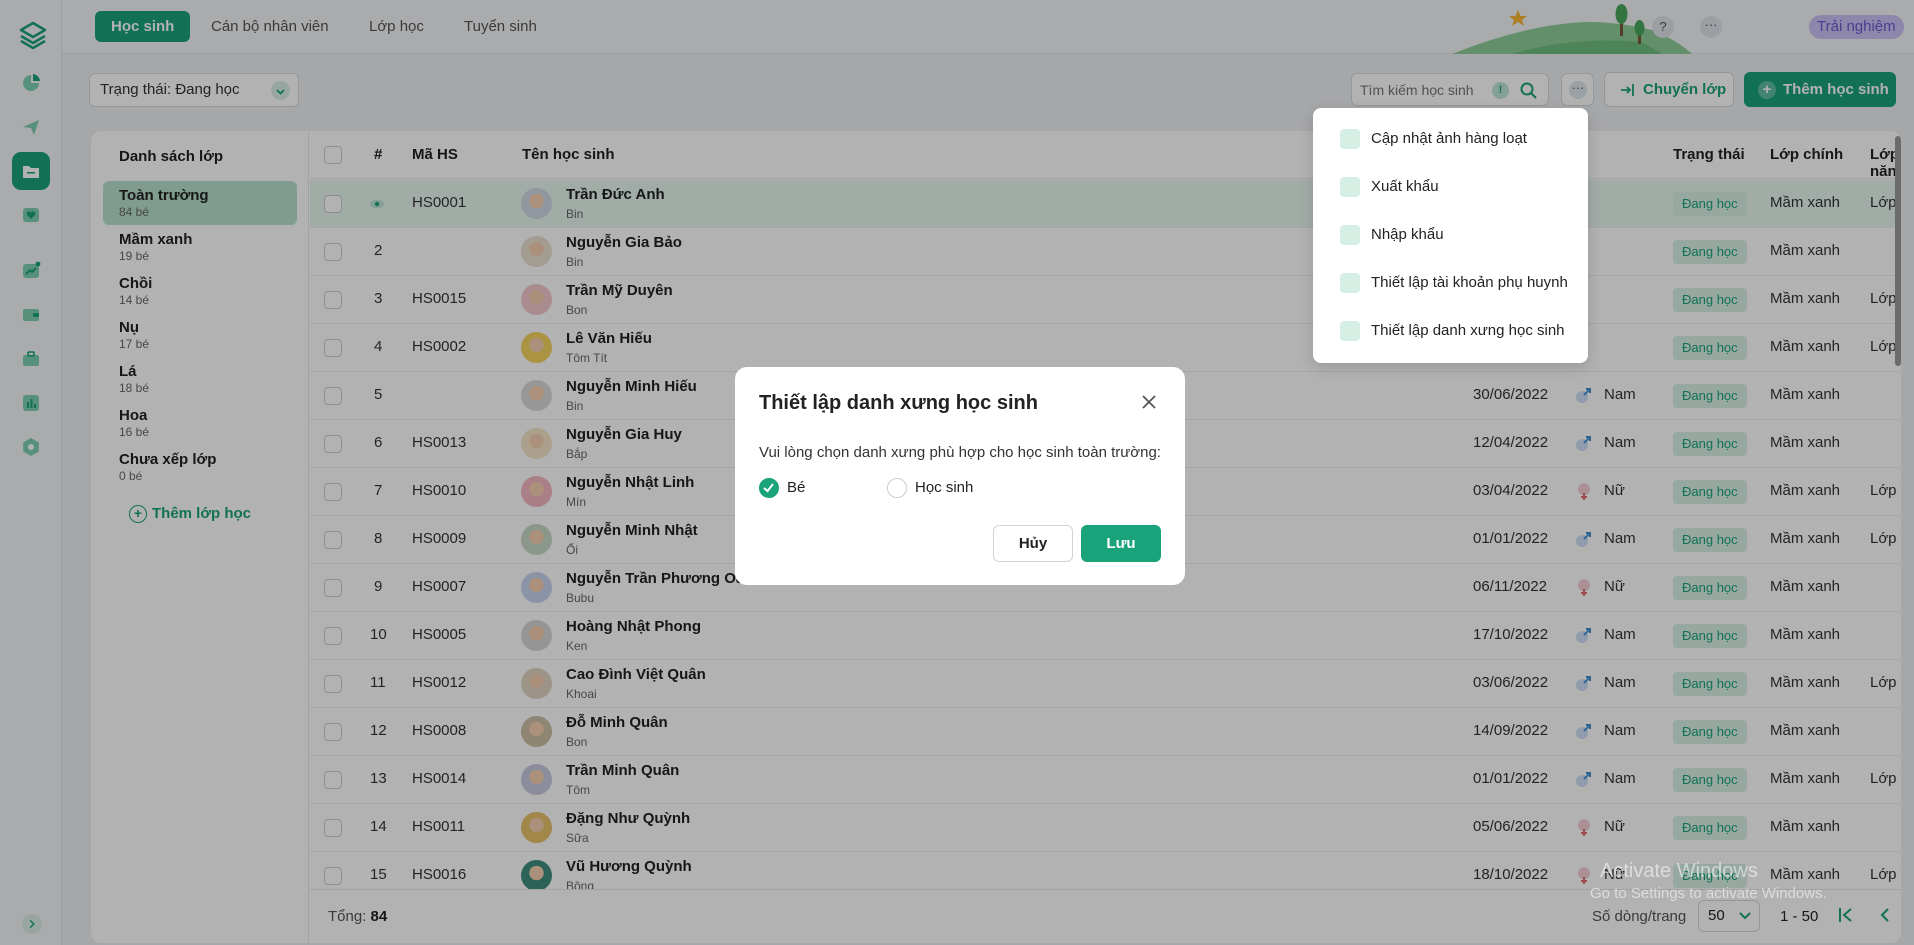 Image resolution: width=1914 pixels, height=945 pixels. I want to click on parent-user-icon, so click(1350, 283).